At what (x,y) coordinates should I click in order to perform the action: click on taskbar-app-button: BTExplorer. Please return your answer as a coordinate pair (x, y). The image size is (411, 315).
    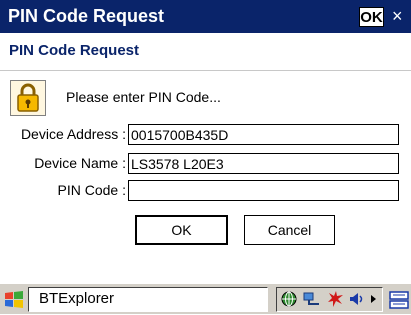
    Looking at the image, I should click on (148, 299).